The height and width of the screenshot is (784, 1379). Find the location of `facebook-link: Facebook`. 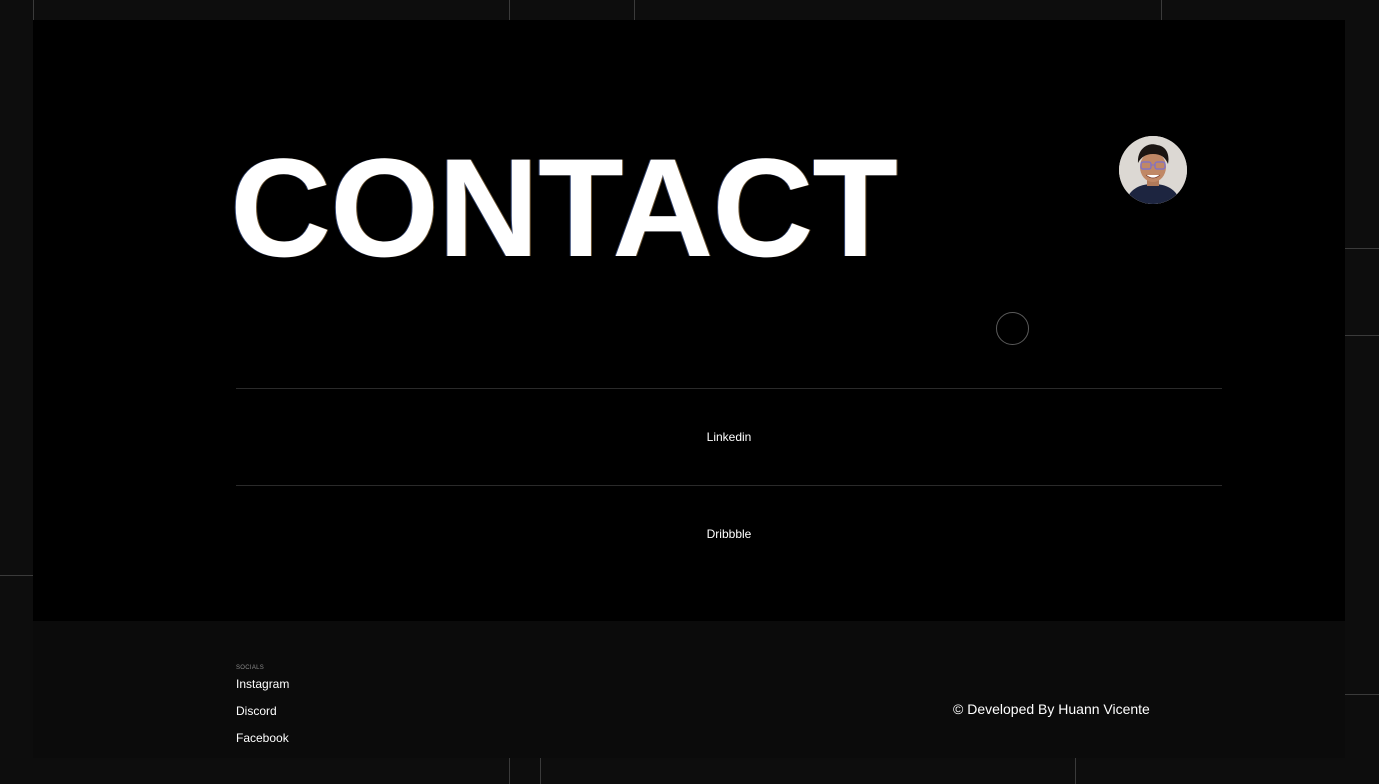

facebook-link: Facebook is located at coordinates (262, 738).